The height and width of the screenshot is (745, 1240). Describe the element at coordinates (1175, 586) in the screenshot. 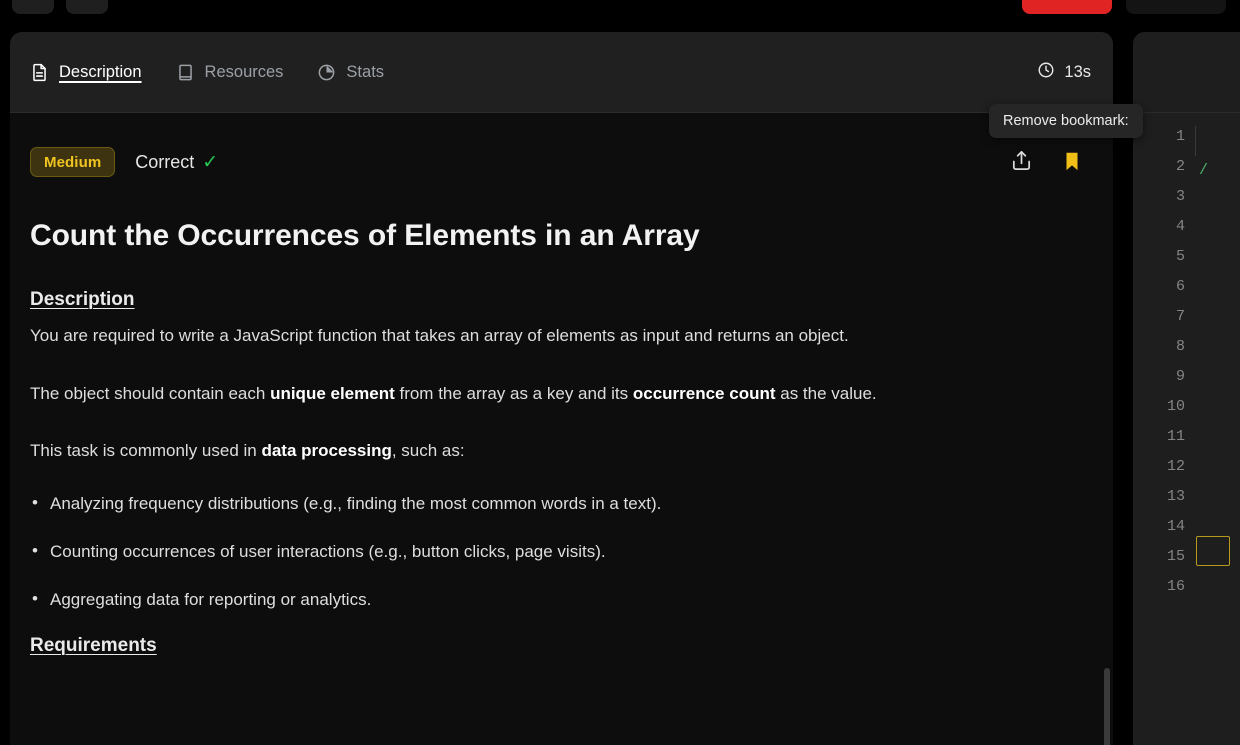

I see `line-number: 16` at that location.